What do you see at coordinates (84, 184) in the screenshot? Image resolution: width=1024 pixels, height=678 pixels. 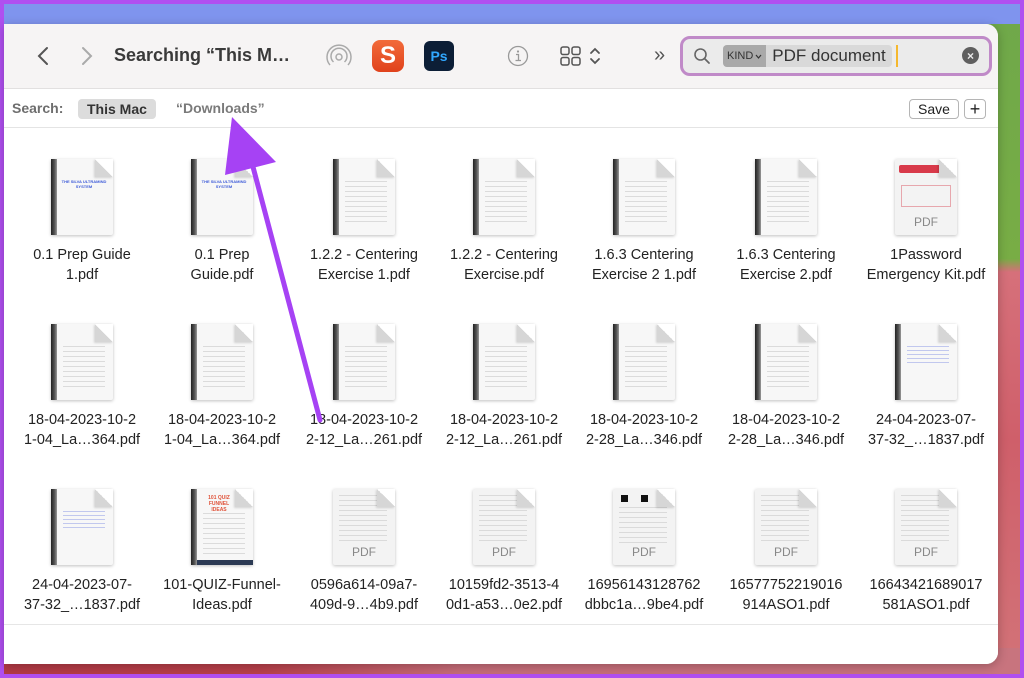 I see `thumbnail-title: THE SILVA ULTRAMIND SYSTEM` at bounding box center [84, 184].